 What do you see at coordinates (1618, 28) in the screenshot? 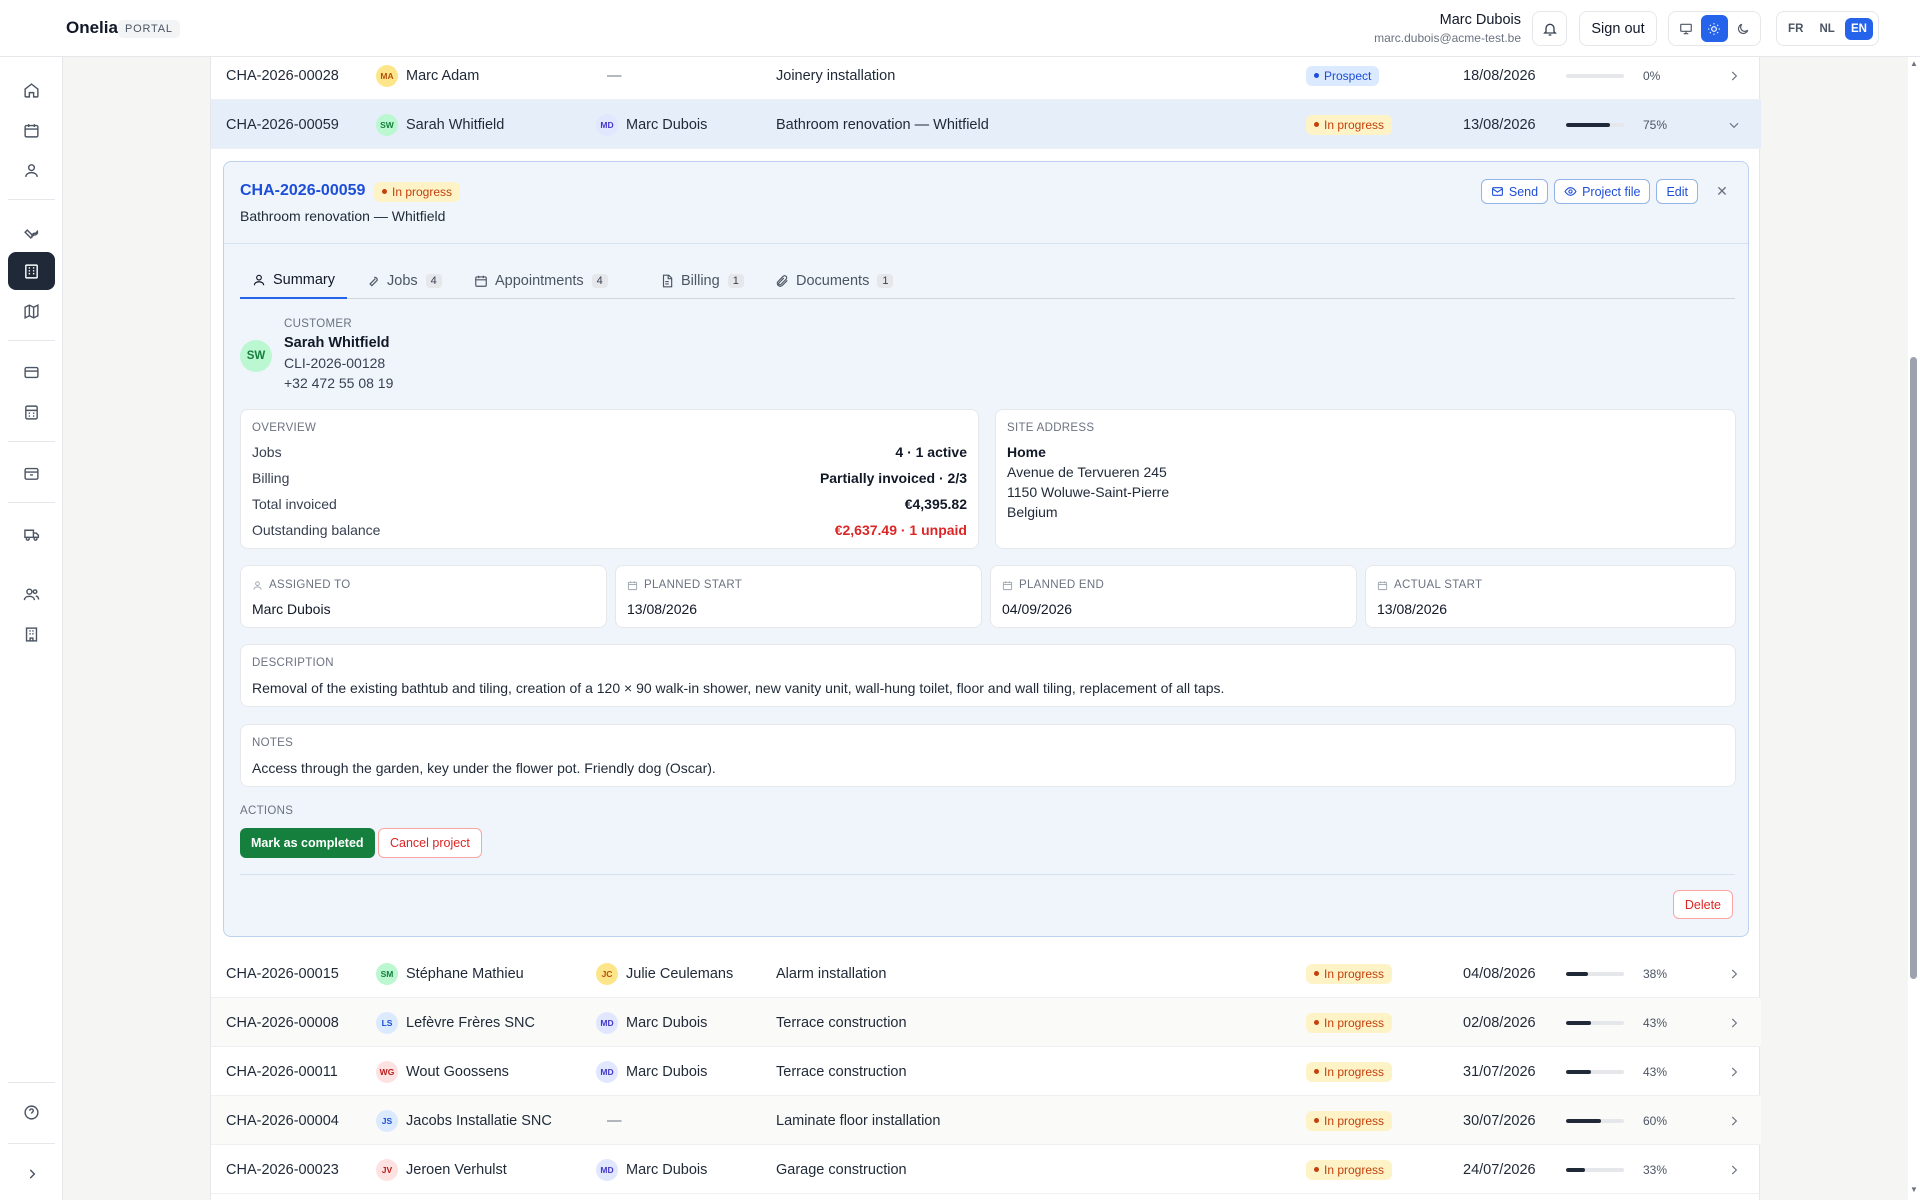
I see `sign-out-button: Sign out` at bounding box center [1618, 28].